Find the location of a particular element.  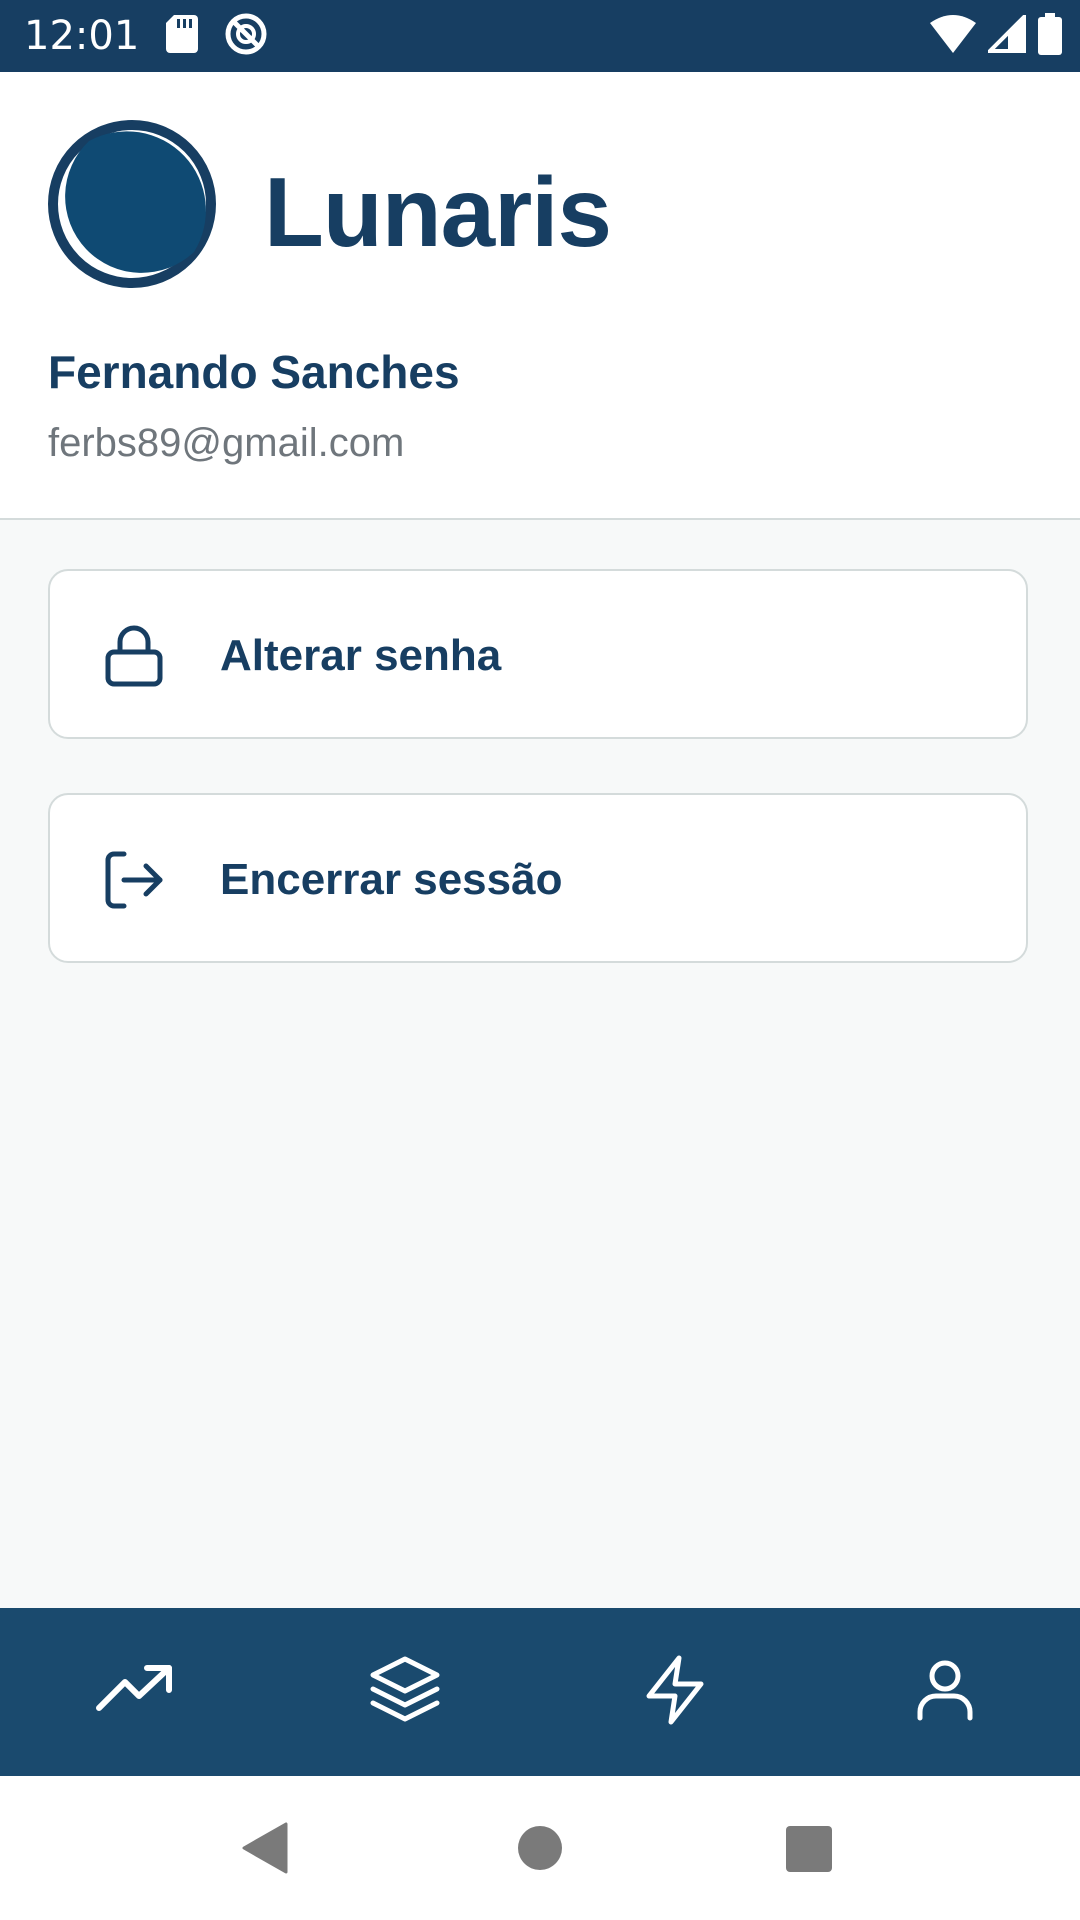

lightning-icon is located at coordinates (675, 1692).